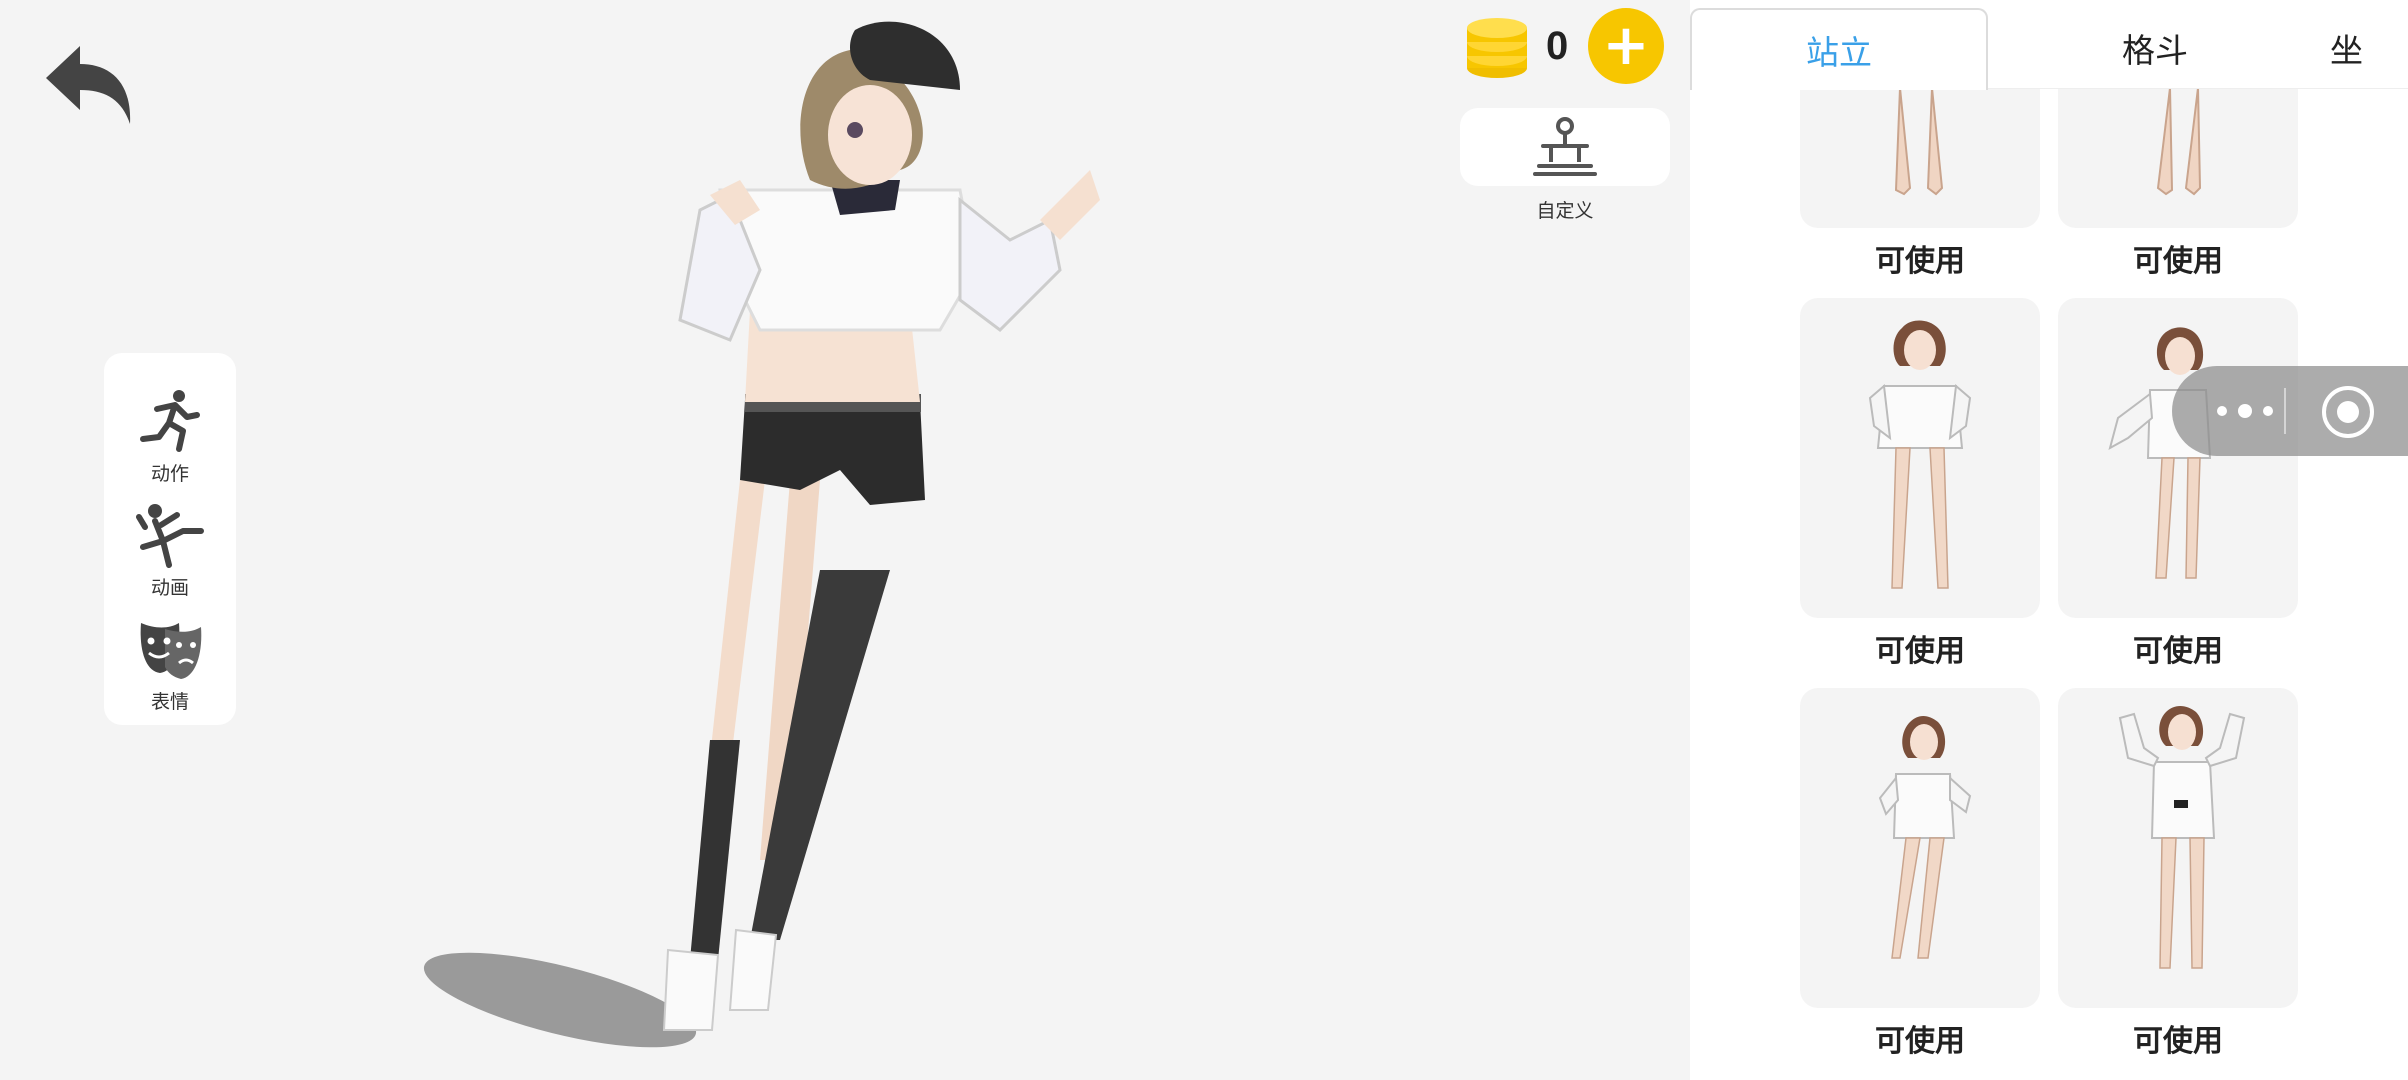  I want to click on custom-pose-icon, so click(1565, 146).